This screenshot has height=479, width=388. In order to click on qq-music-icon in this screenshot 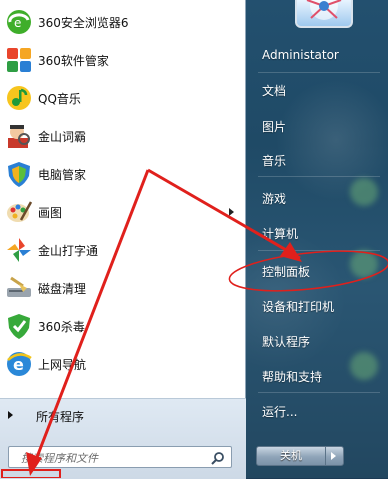, I will do `click(19, 98)`.